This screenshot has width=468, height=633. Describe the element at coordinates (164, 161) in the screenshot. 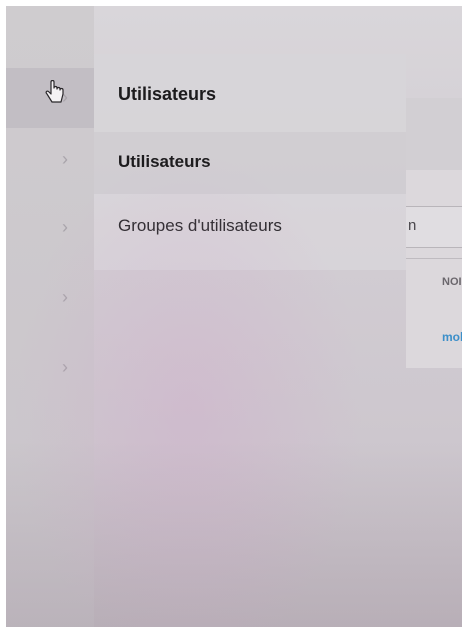

I see `menu-item-label: Utilisateurs` at that location.